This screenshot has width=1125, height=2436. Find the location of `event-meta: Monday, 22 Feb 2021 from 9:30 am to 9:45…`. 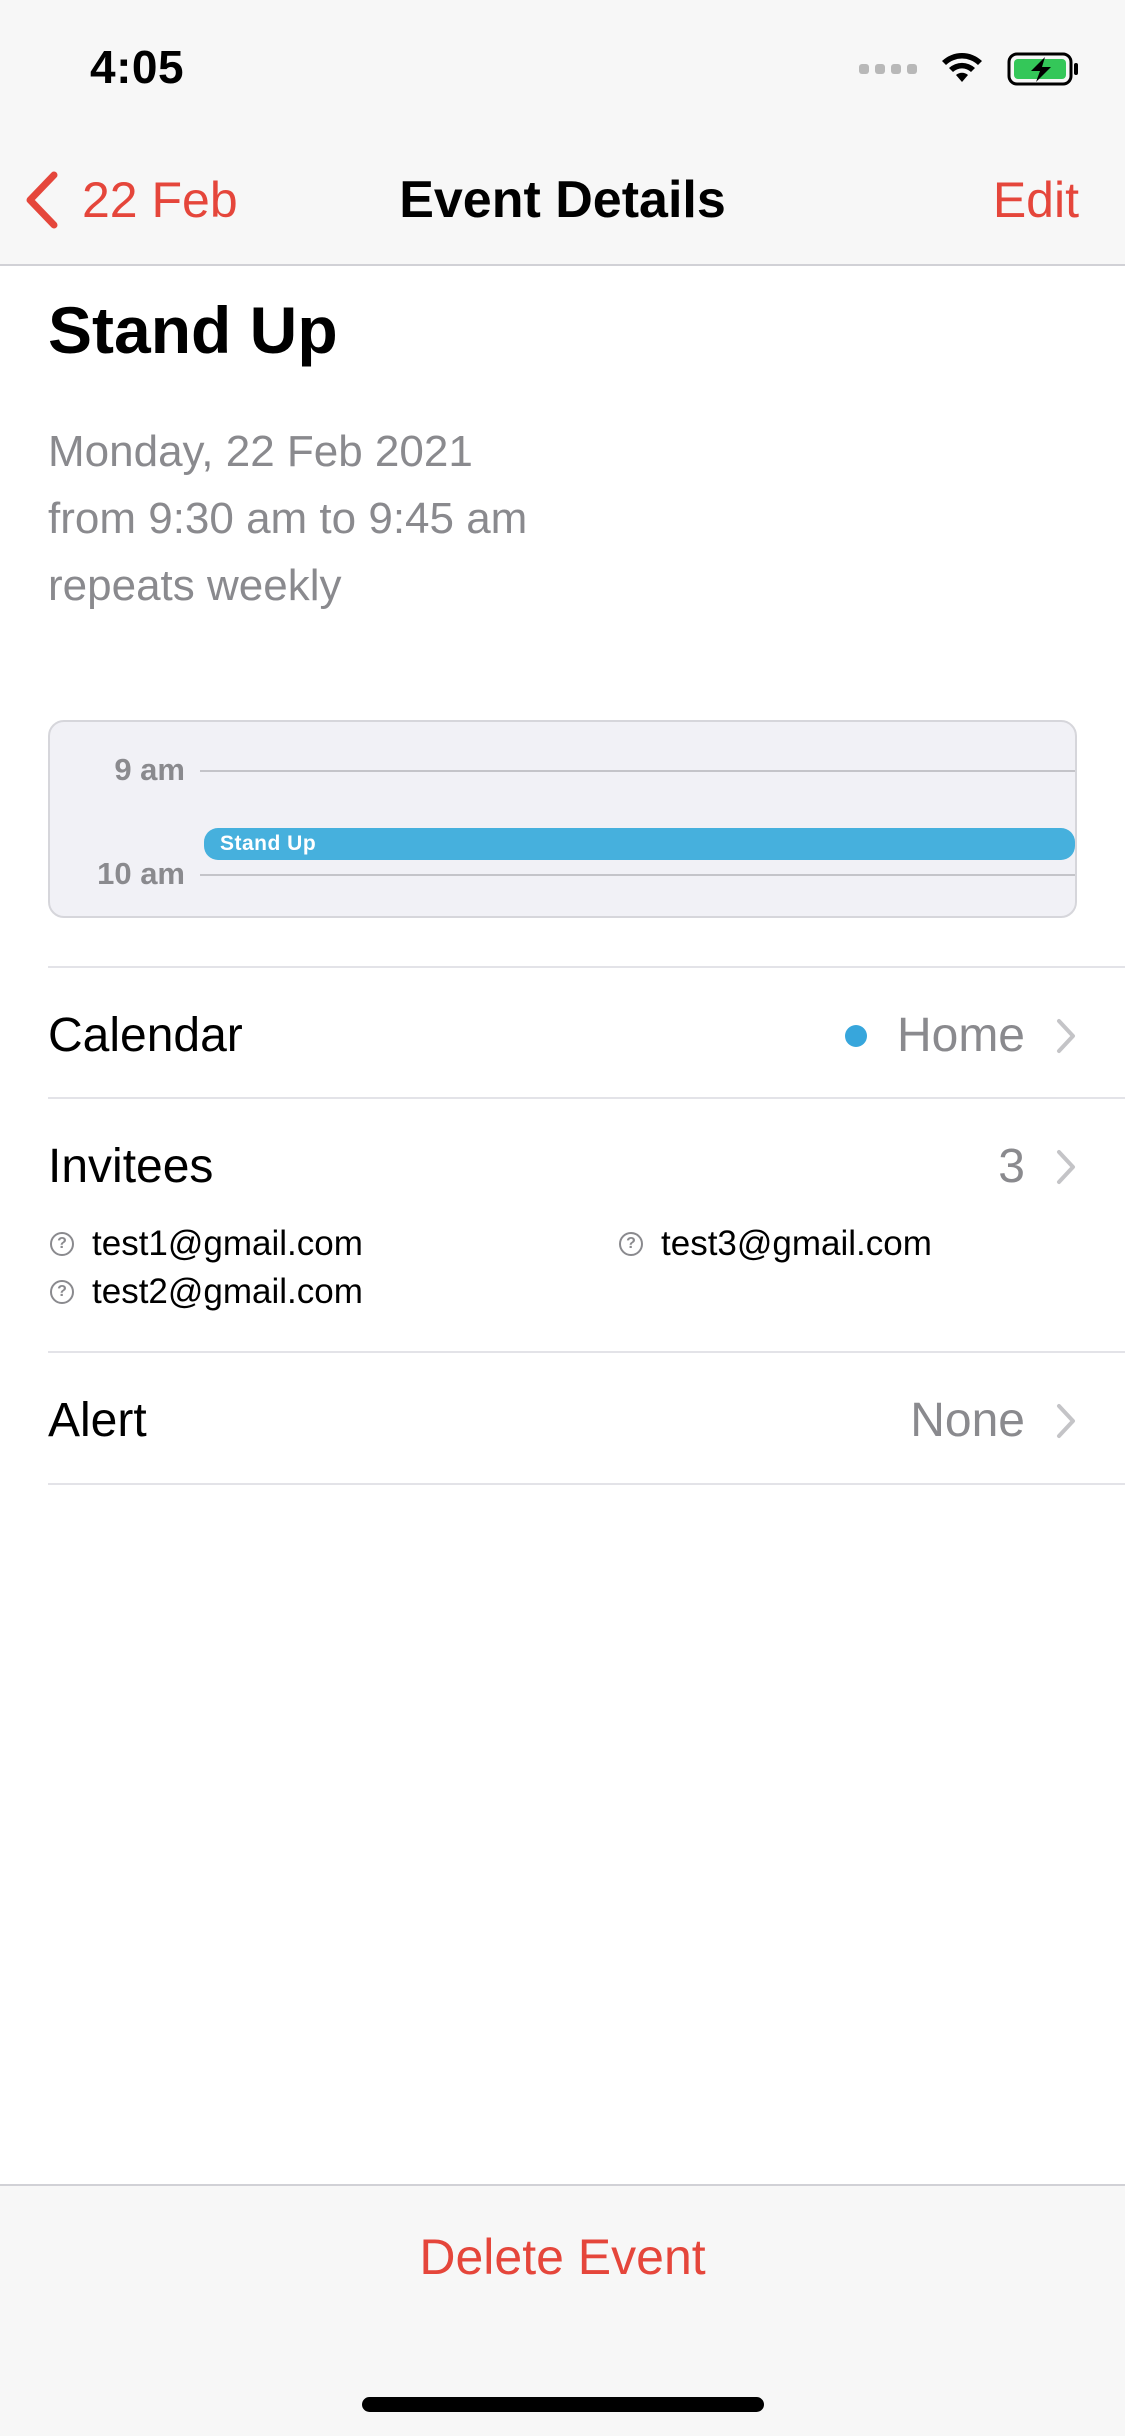

event-meta: Monday, 22 Feb 2021 from 9:30 am to 9:45… is located at coordinates (287, 518).